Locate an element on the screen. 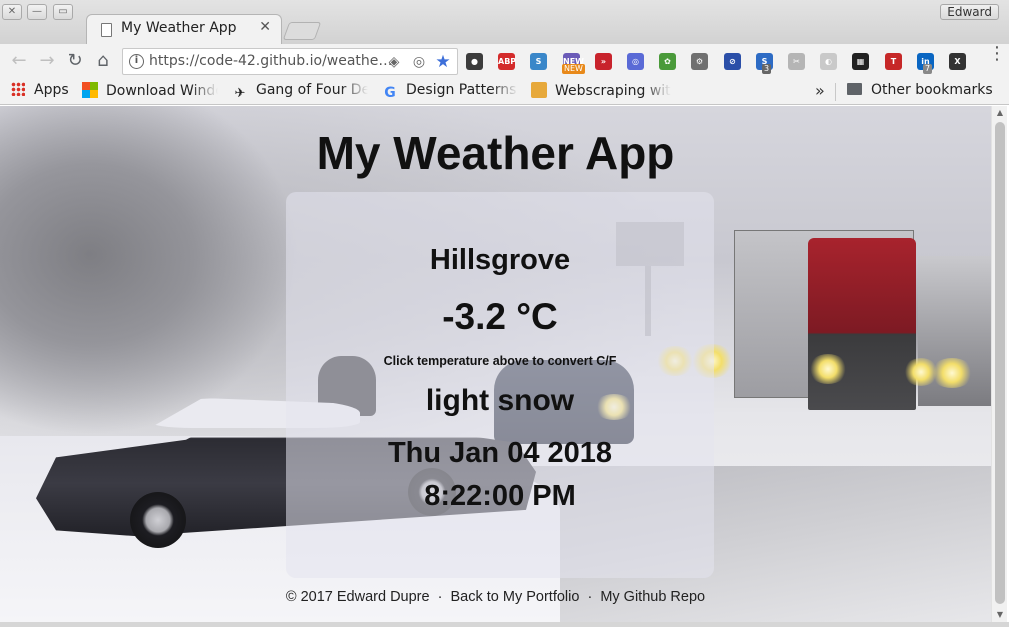 Image resolution: width=1009 pixels, height=627 pixels. extension-blue-circle-icon: ◎ is located at coordinates (635, 61).